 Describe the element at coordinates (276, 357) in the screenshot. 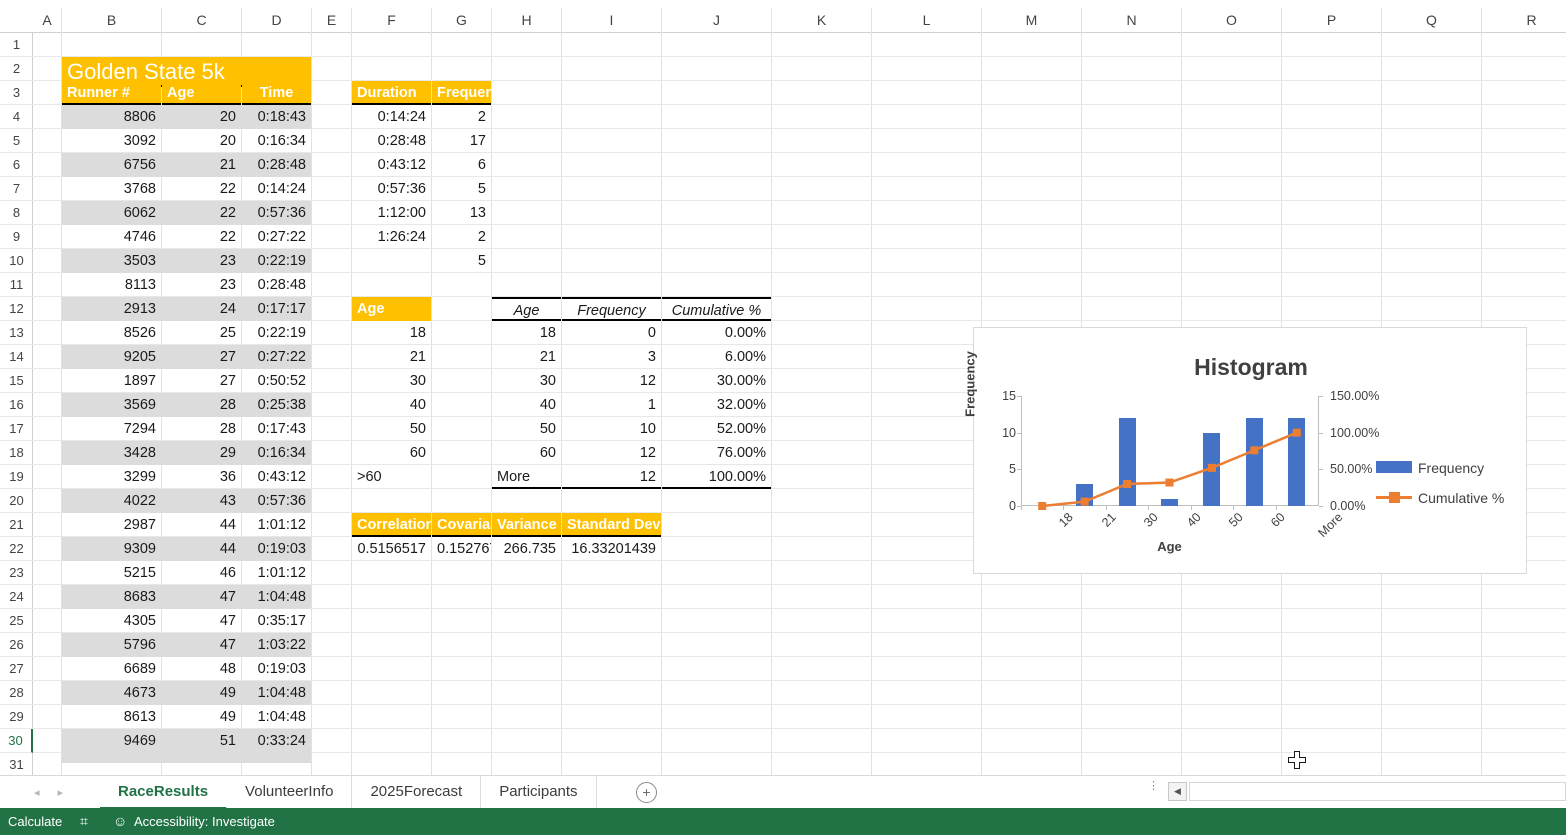

I see `cell-time: 0:27:22` at that location.